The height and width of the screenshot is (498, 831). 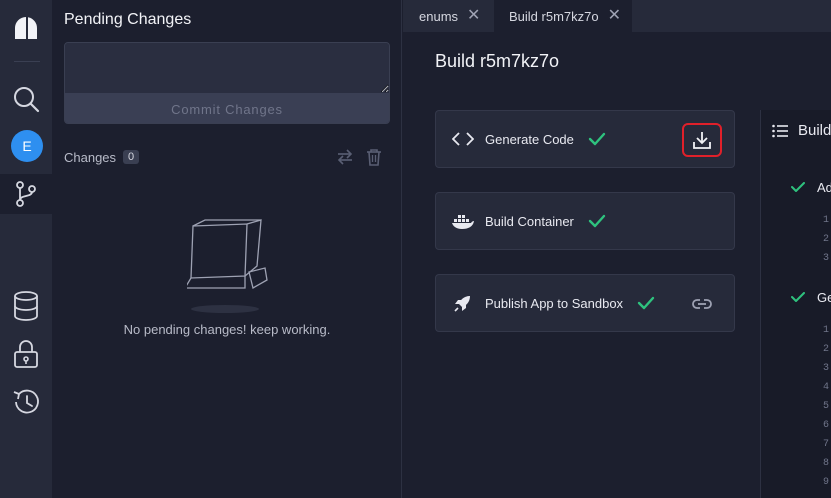 What do you see at coordinates (811, 187) in the screenshot?
I see `log-step: Ad` at bounding box center [811, 187].